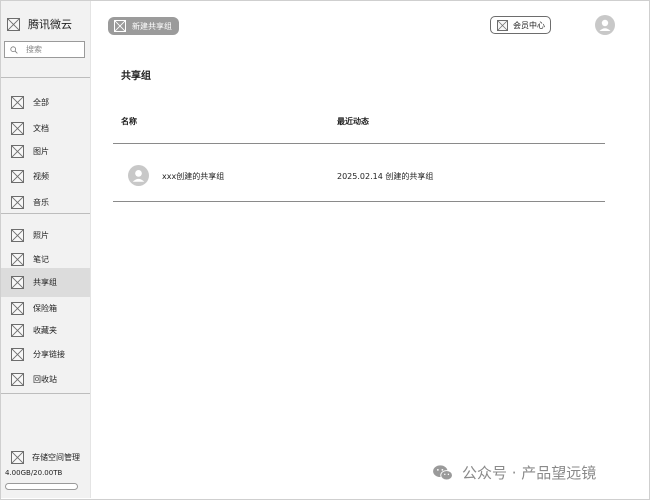 The height and width of the screenshot is (500, 650). I want to click on user-avatar, so click(605, 25).